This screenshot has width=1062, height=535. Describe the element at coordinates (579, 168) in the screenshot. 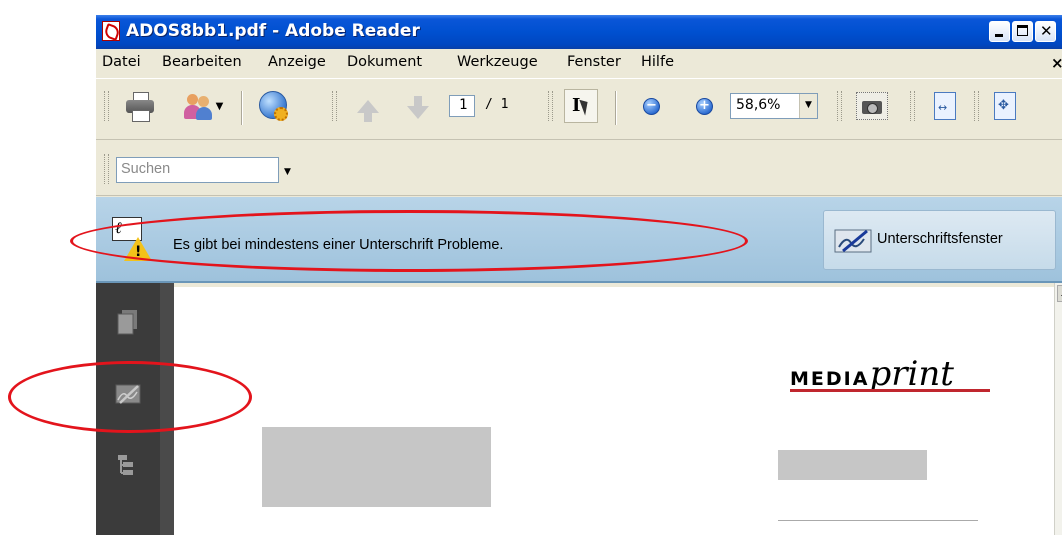

I see `search-toolbar: Suchen ▼` at that location.